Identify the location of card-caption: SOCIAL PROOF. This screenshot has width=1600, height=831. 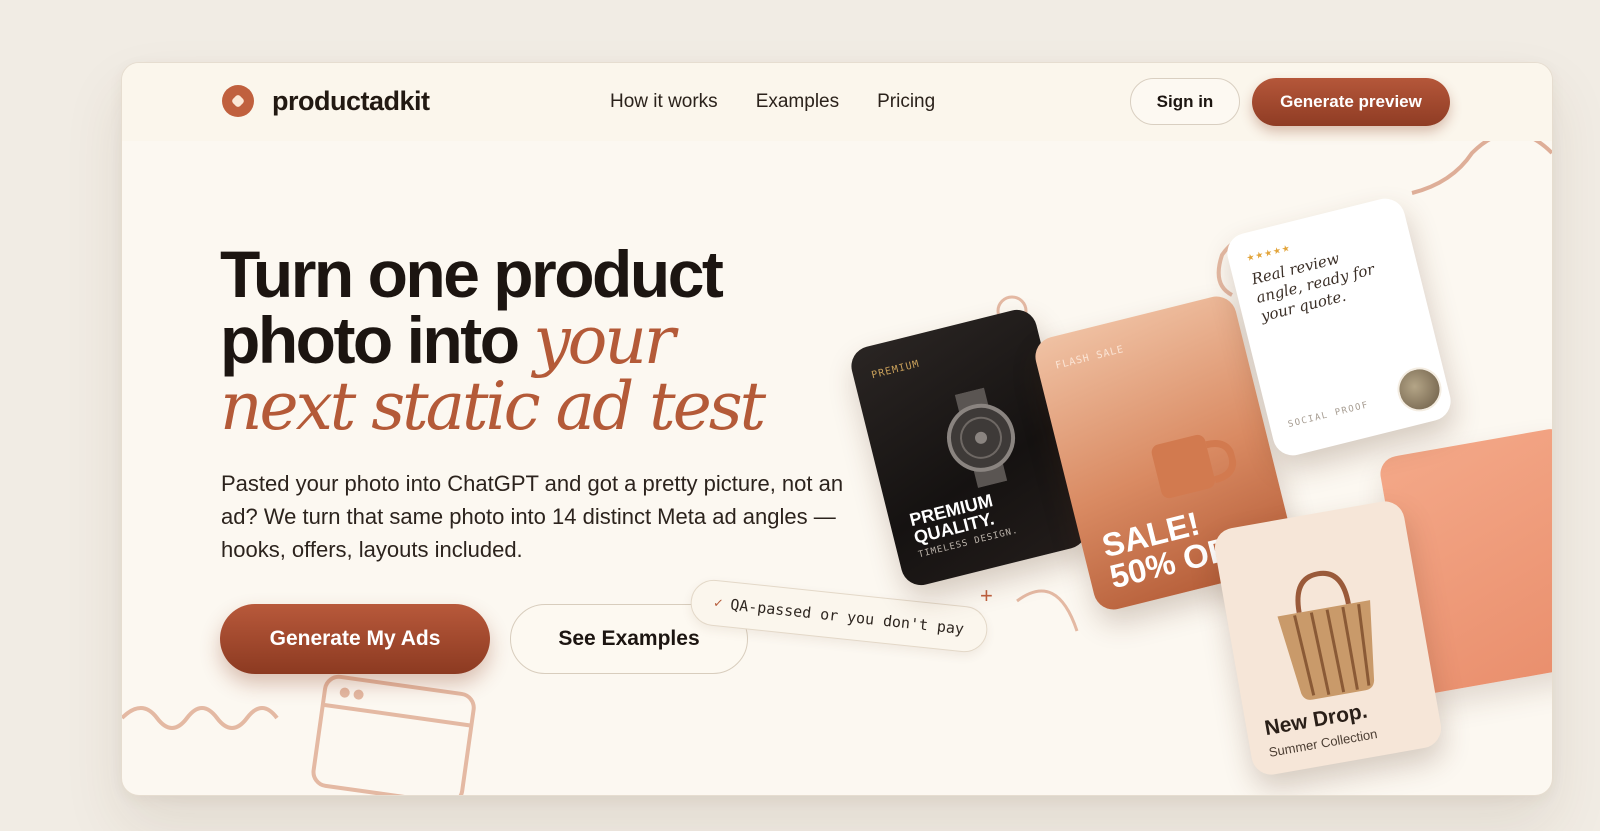
(1329, 415).